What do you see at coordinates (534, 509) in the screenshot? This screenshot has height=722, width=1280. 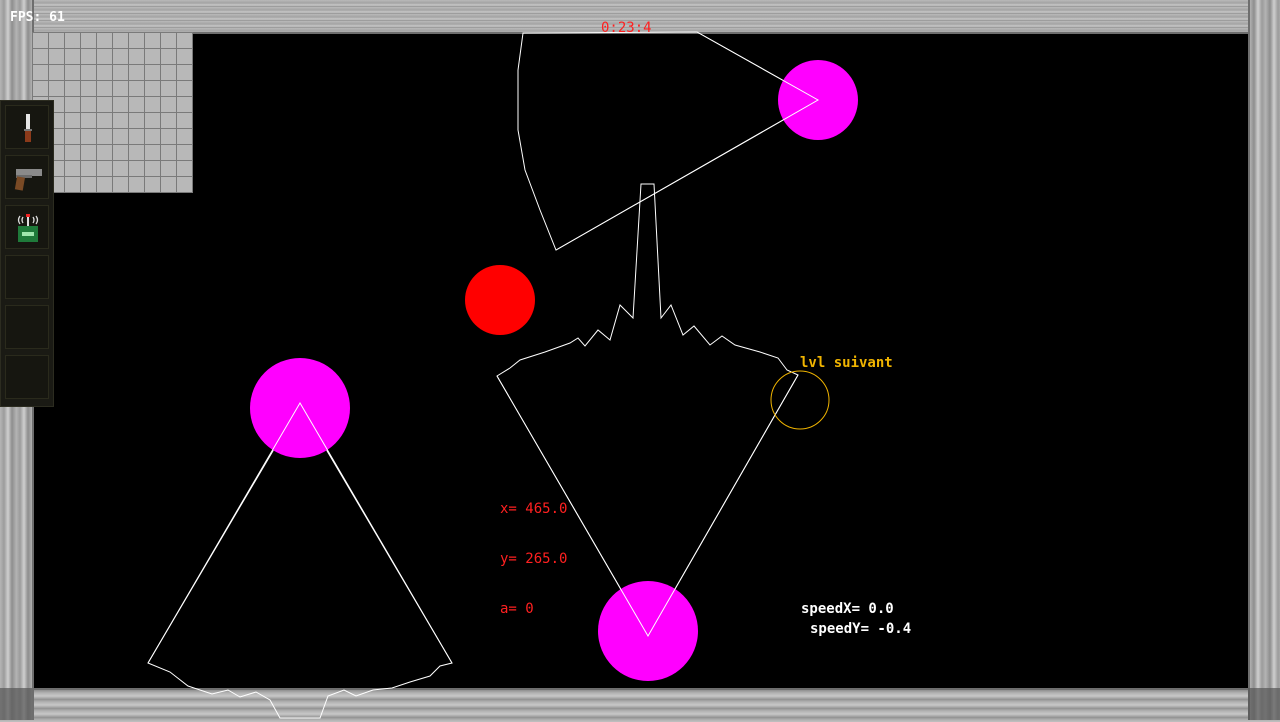 I see `player-x-readout: x= 465.0` at bounding box center [534, 509].